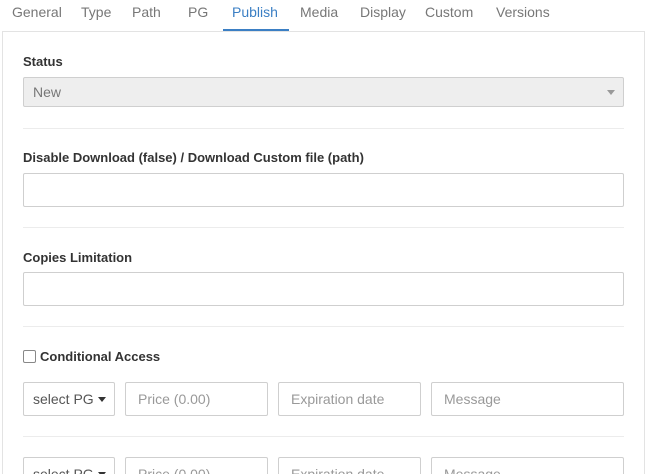 This screenshot has width=649, height=474. What do you see at coordinates (319, 15) in the screenshot?
I see `tab-media: Media` at bounding box center [319, 15].